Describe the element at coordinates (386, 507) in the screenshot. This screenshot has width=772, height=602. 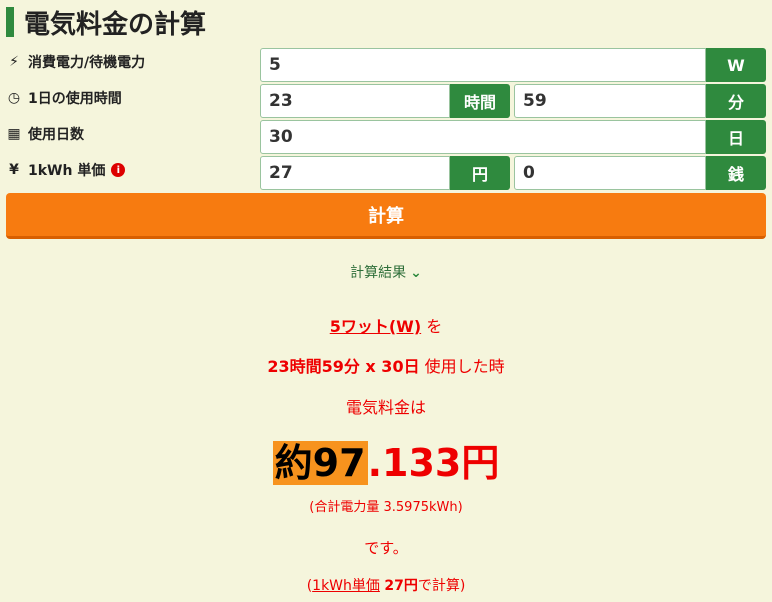
I see `result-total-energy: (合計電力量 3.5975kWh)` at that location.